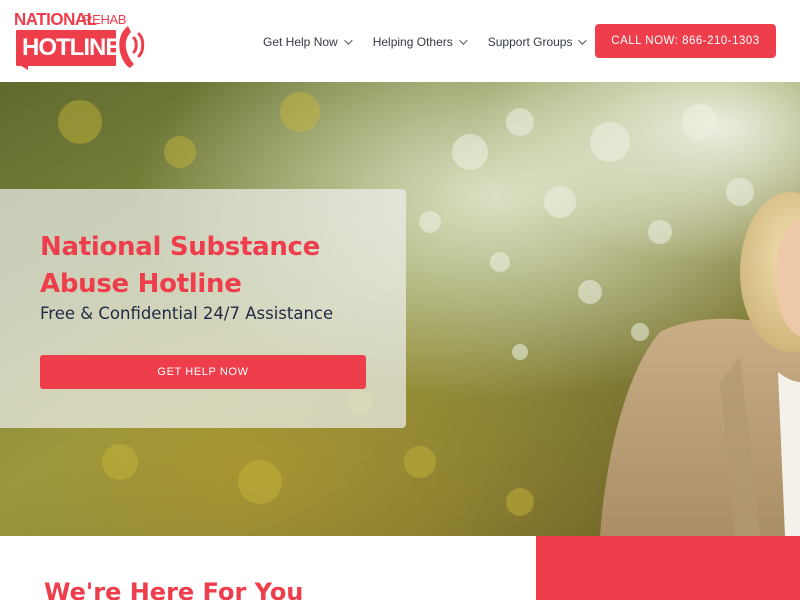 The width and height of the screenshot is (800, 600). I want to click on site-logo: NATIONAL REHAB HOTLINE, so click(82, 40).